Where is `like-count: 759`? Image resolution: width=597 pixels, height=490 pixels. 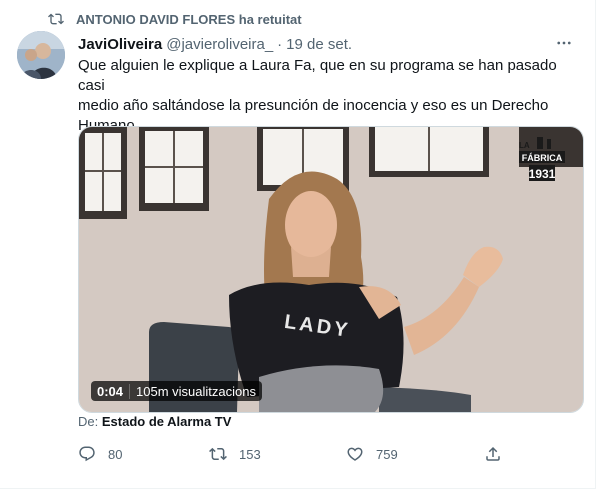
like-count: 759 is located at coordinates (387, 454).